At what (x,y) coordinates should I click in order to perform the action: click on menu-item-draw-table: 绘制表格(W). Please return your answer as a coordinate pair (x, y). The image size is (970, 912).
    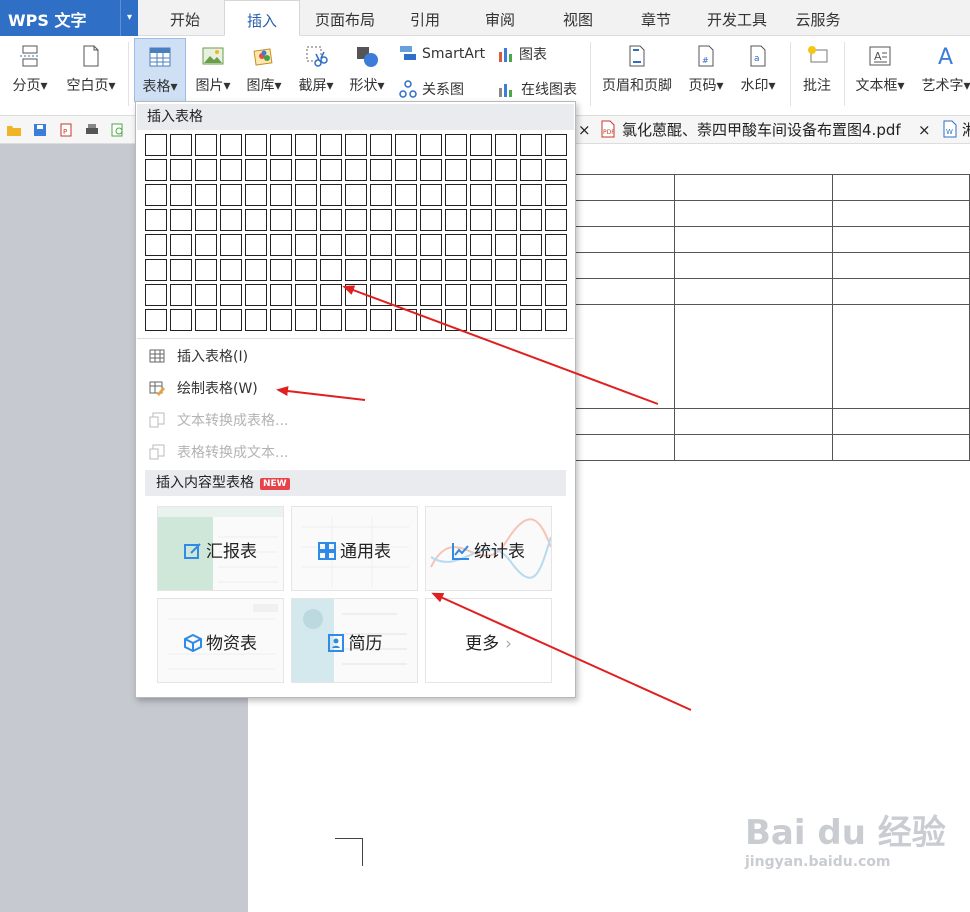
    Looking at the image, I should click on (203, 389).